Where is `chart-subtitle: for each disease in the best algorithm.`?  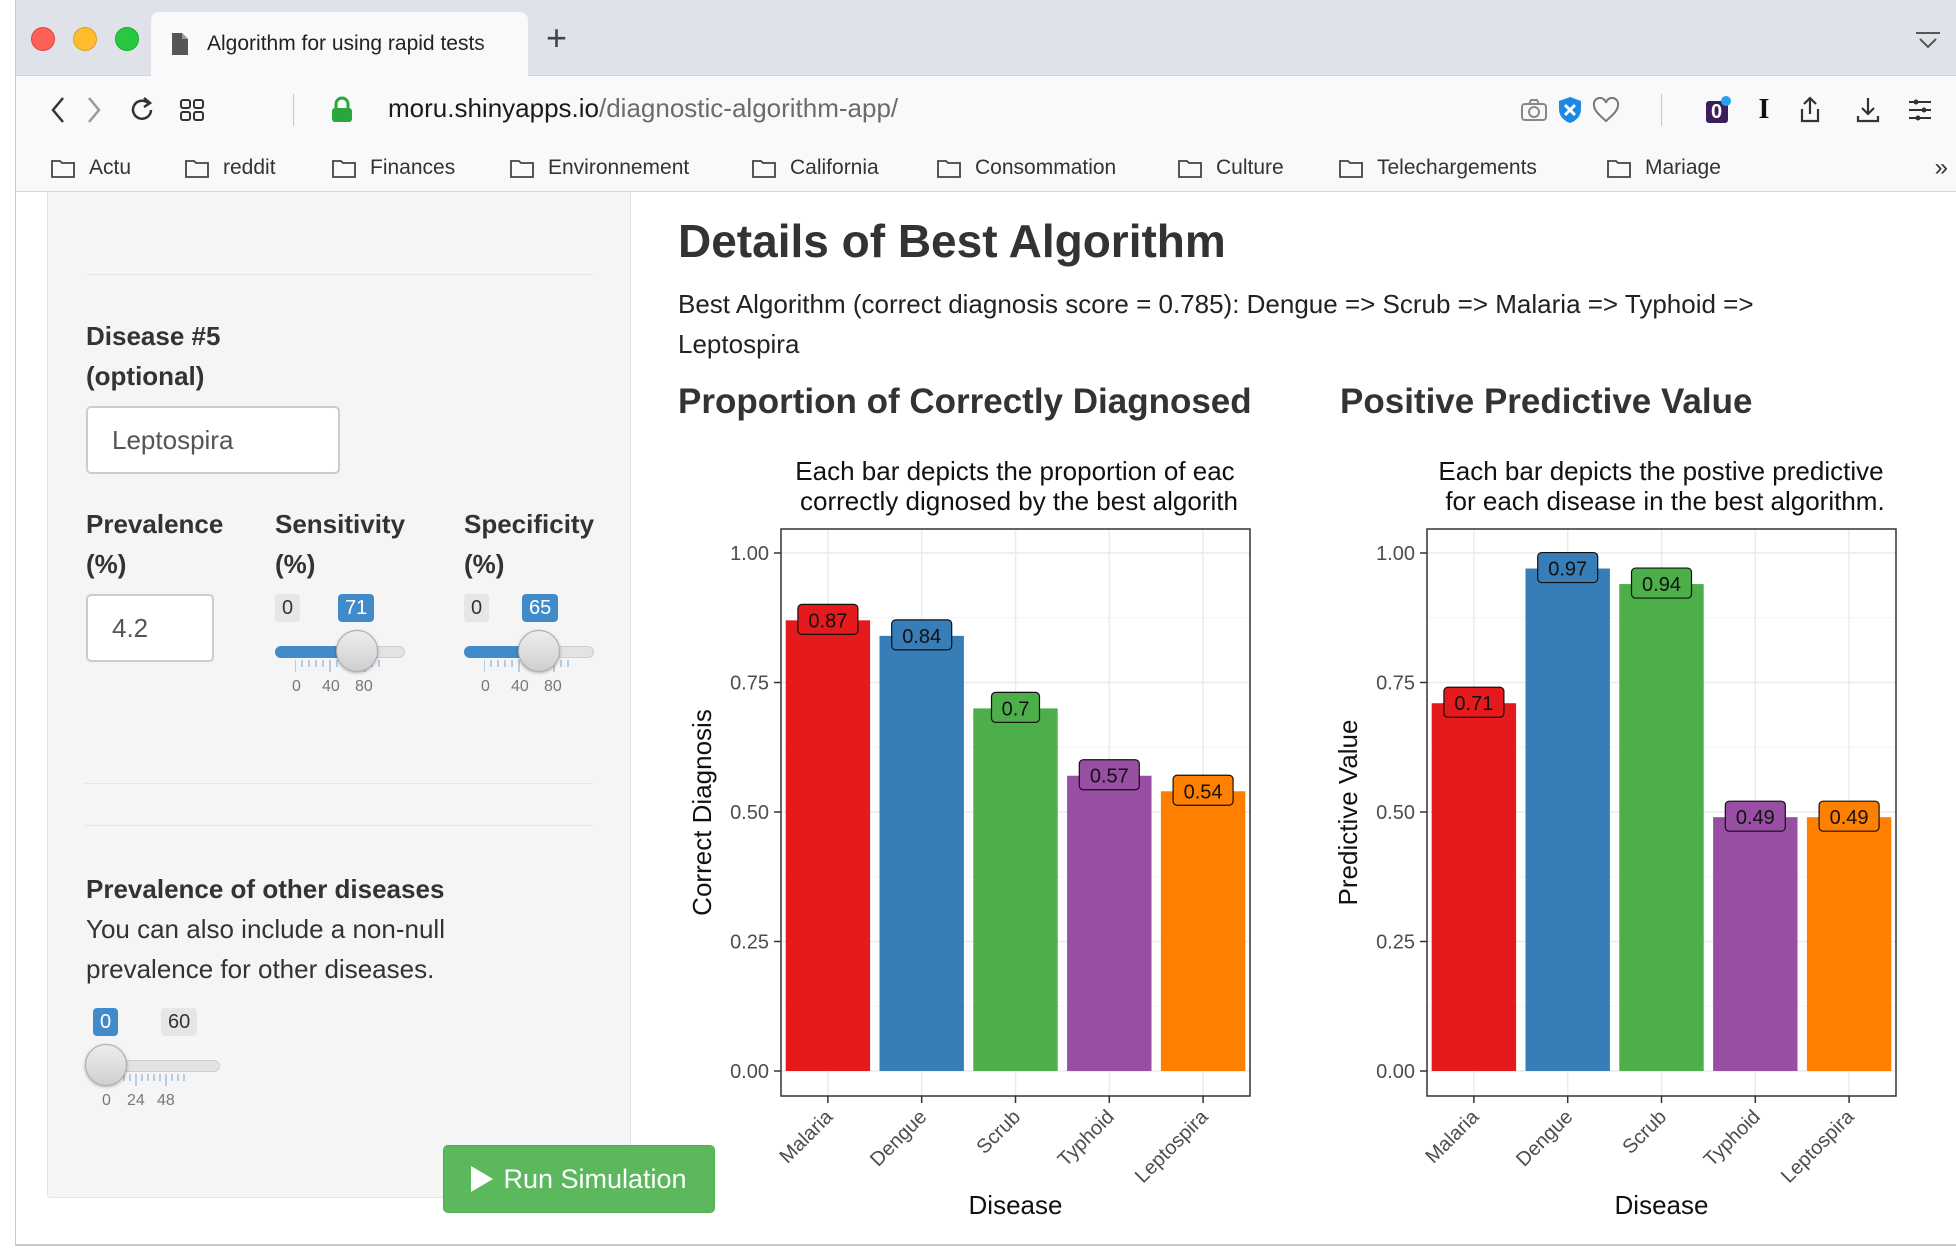 chart-subtitle: for each disease in the best algorithm. is located at coordinates (1664, 501).